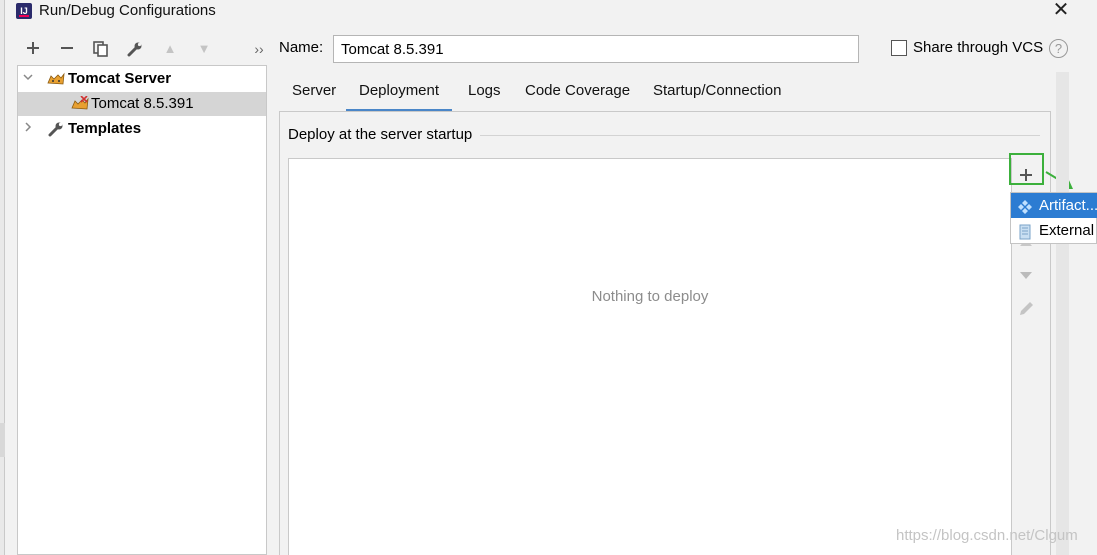  What do you see at coordinates (127, 10) in the screenshot?
I see `window-title: Run/Debug Configurations` at bounding box center [127, 10].